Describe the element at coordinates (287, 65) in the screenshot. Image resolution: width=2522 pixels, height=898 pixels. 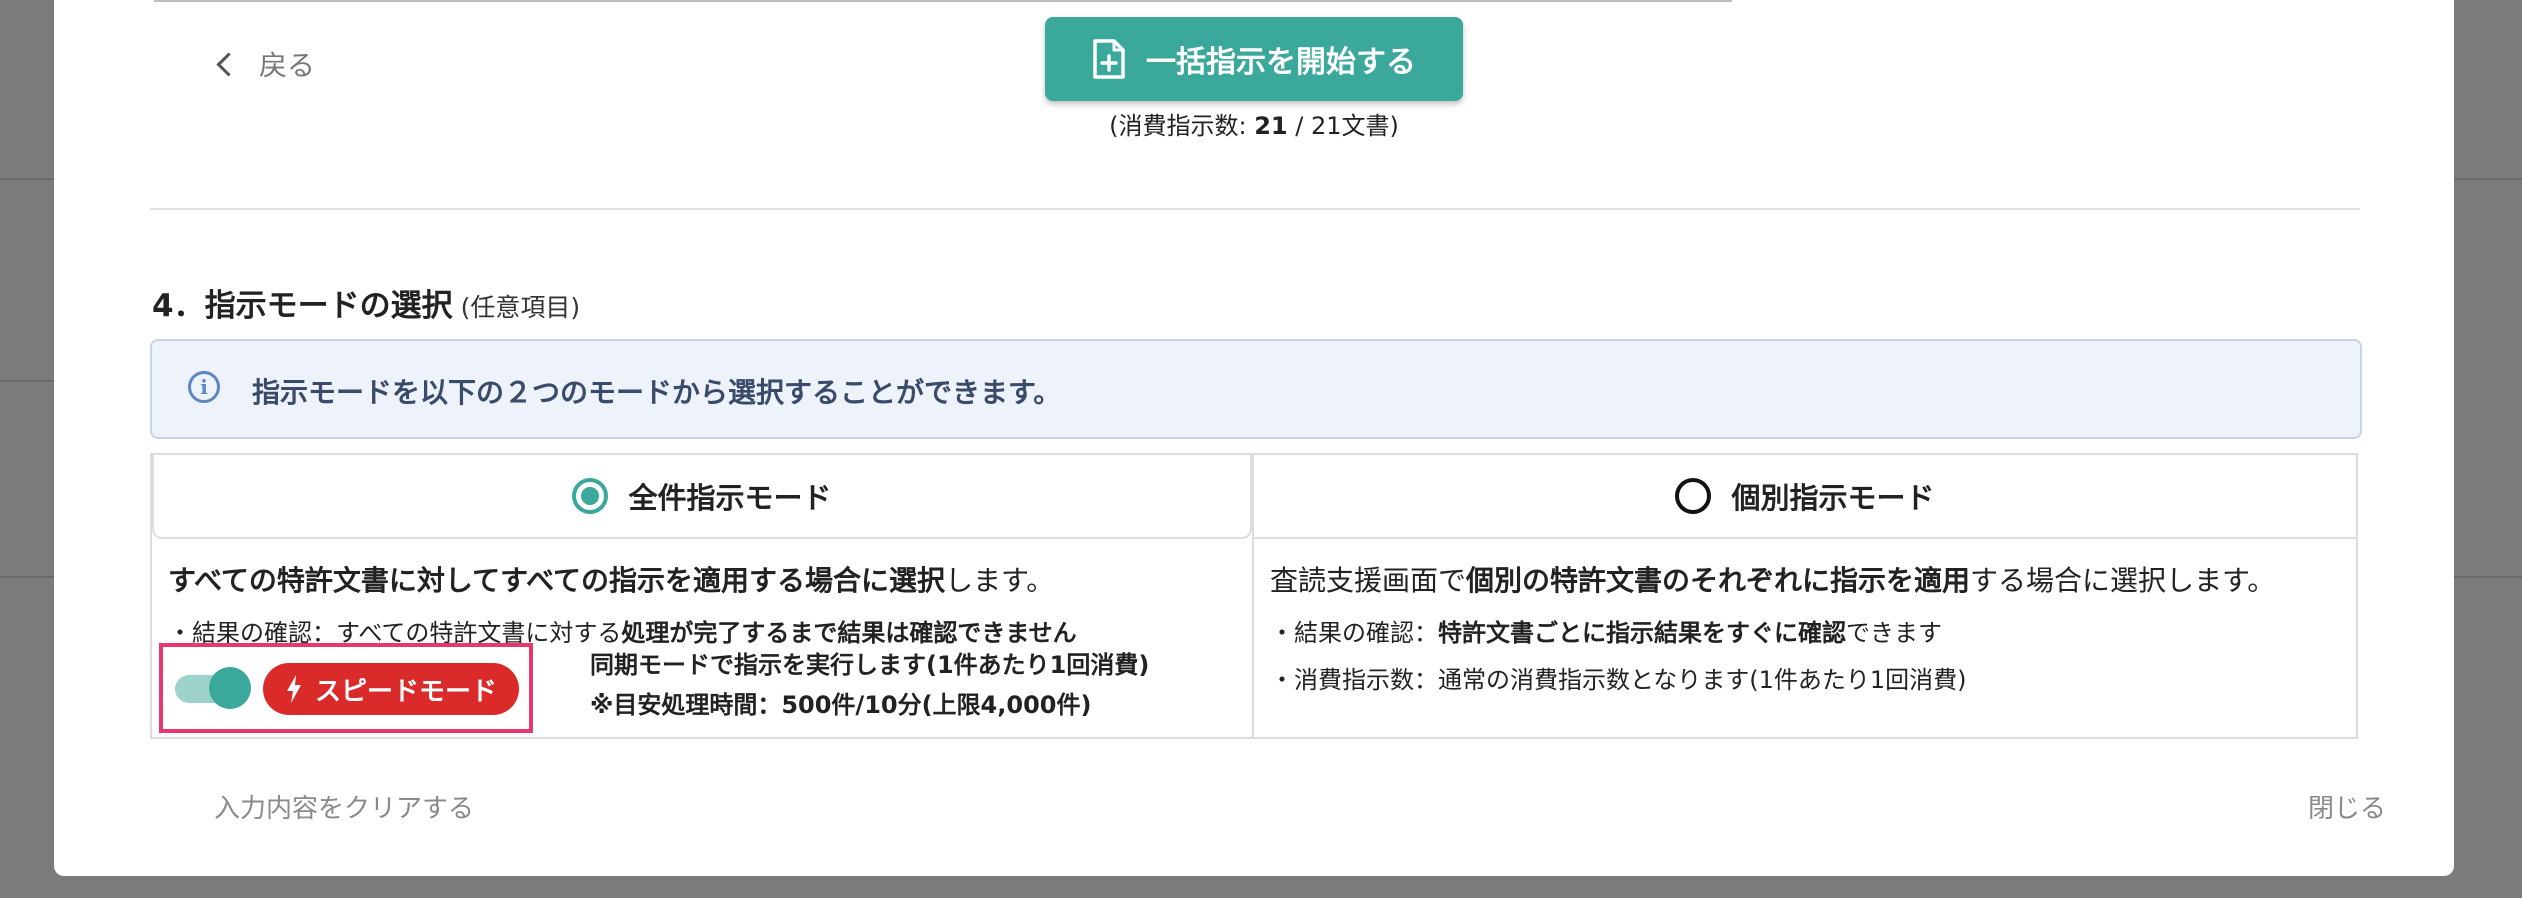
I see `back-label: 戻る` at that location.